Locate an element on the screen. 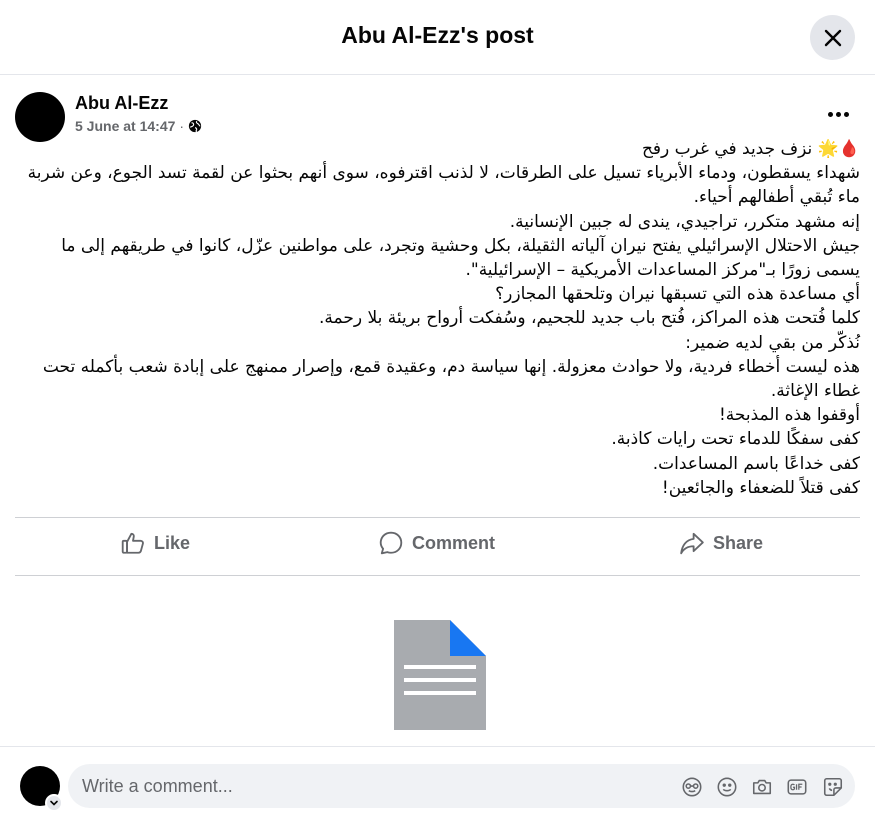 The image size is (875, 832). globe-icon is located at coordinates (195, 126).